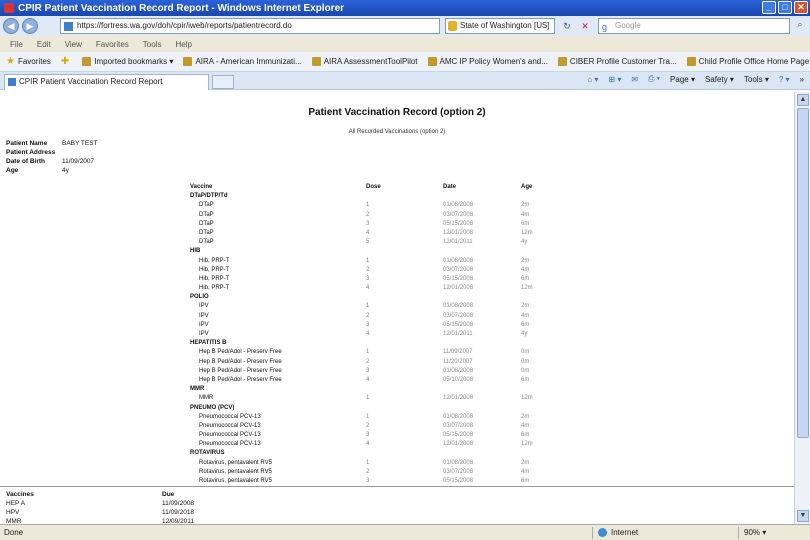 The width and height of the screenshot is (810, 540). I want to click on menu-help: Help, so click(183, 44).